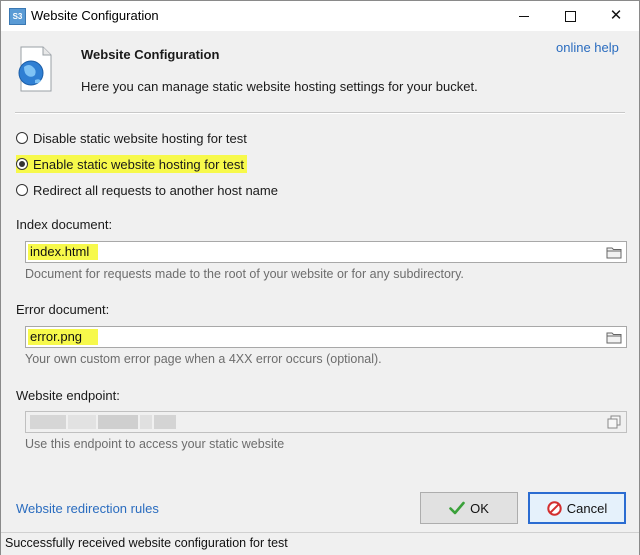 The height and width of the screenshot is (555, 640). I want to click on close-icon: ✕, so click(616, 15).